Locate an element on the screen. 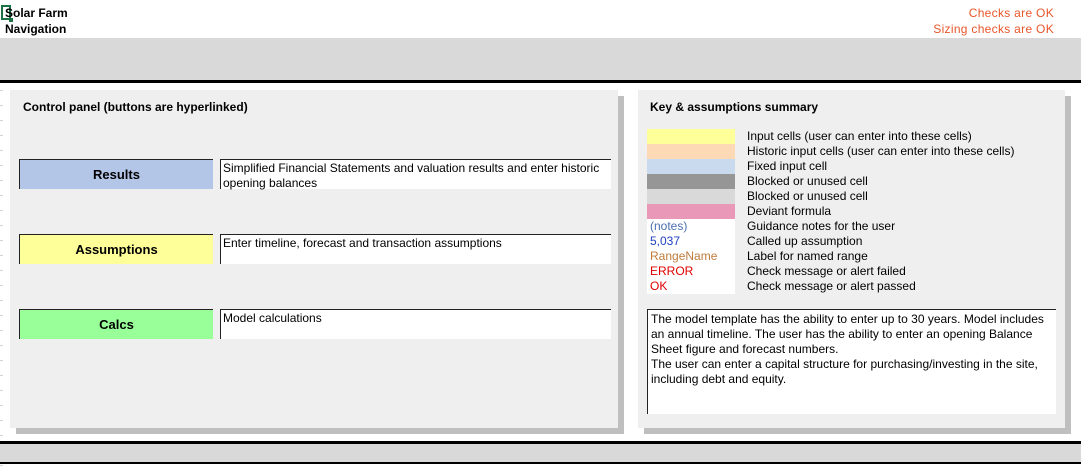 Image resolution: width=1081 pixels, height=467 pixels. legend-swatch-fixed-input is located at coordinates (691, 166).